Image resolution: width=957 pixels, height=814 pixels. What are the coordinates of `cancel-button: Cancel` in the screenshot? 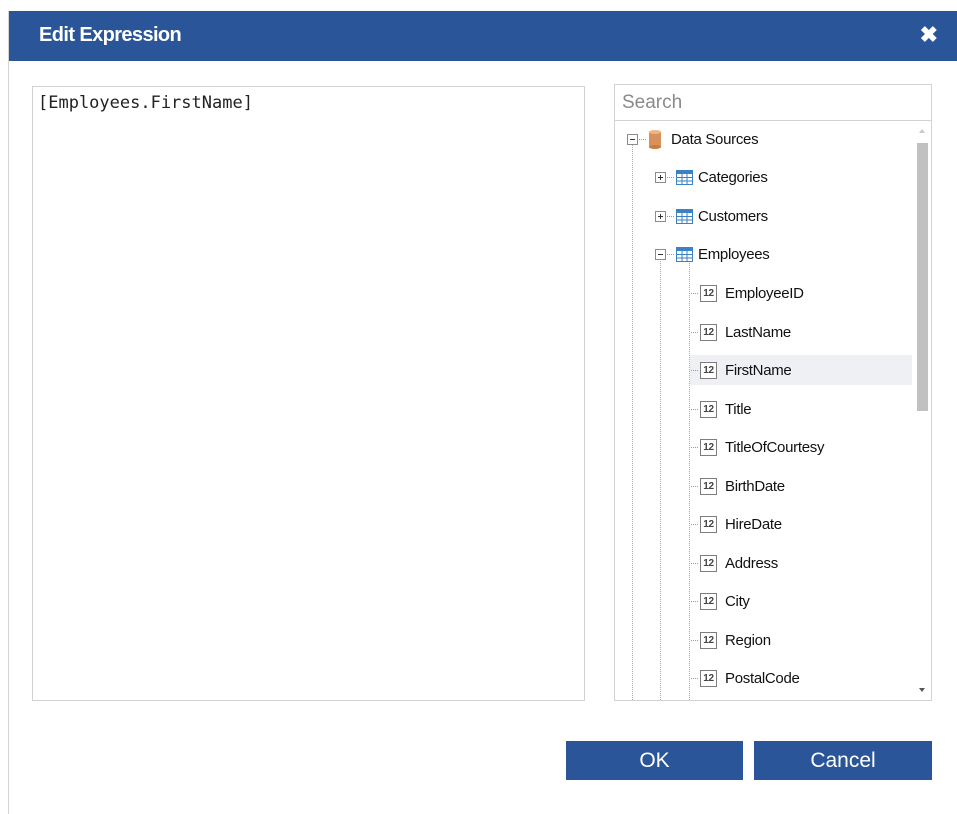 It's located at (843, 760).